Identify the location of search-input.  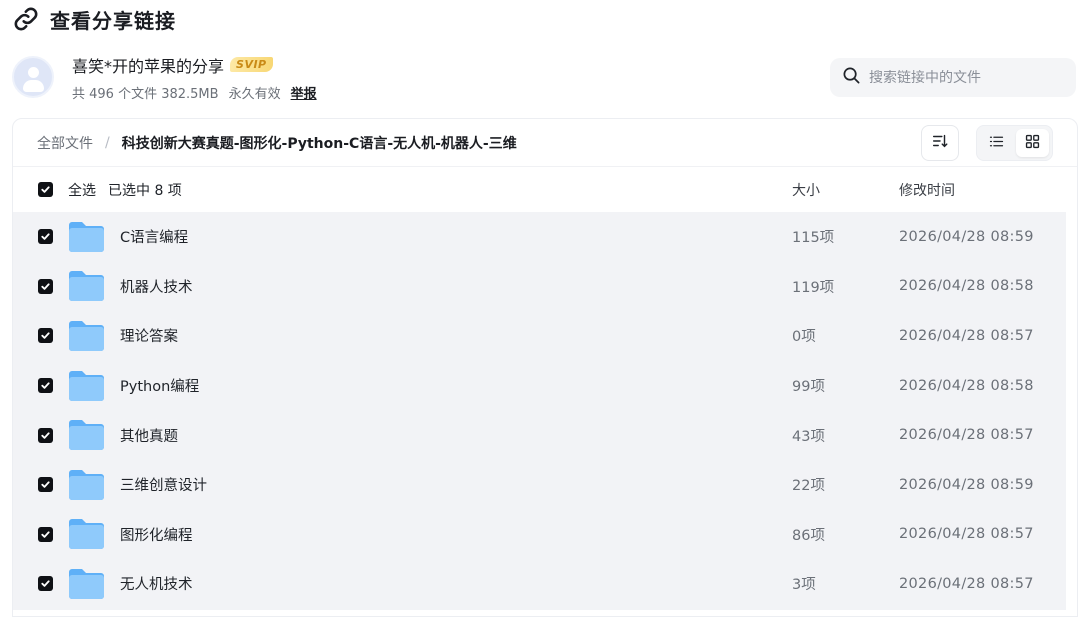
(964, 77).